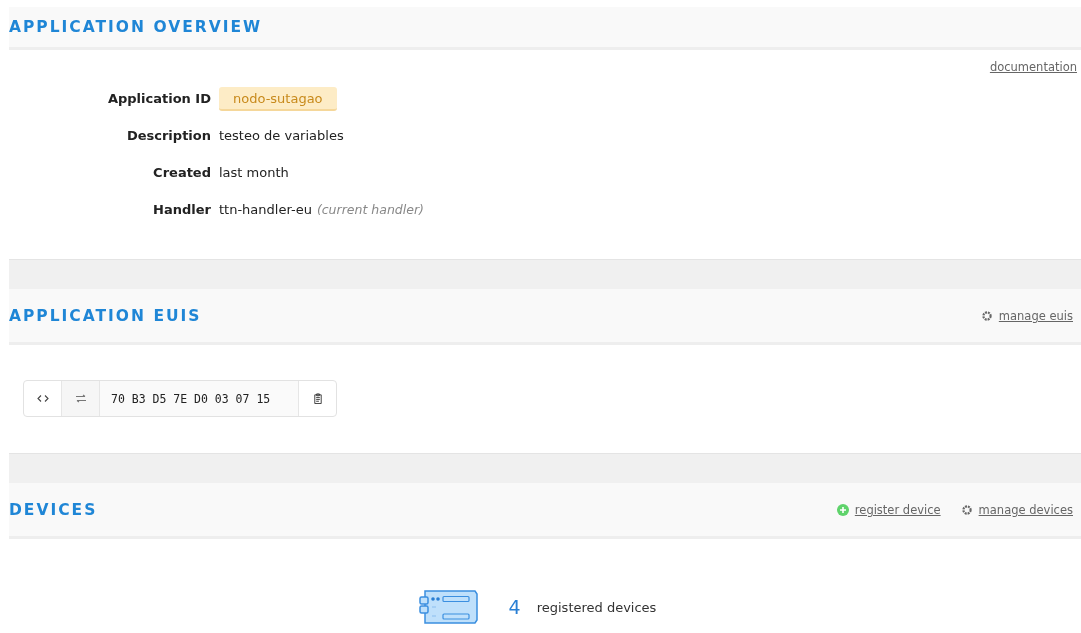 This screenshot has width=1081, height=633. Describe the element at coordinates (200, 398) in the screenshot. I see `eui-value: 70 B3 D5 7E D0 03 07 15` at that location.